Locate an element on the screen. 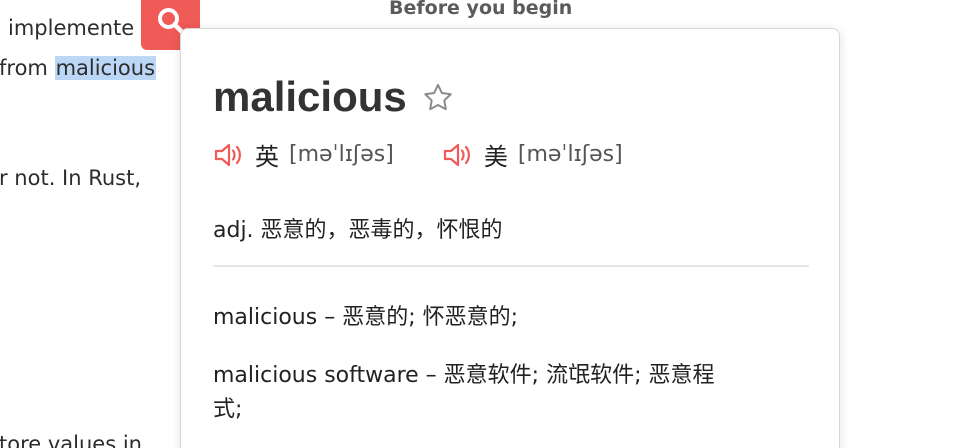 The width and height of the screenshot is (974, 448). accent-label: 美 is located at coordinates (495, 157).